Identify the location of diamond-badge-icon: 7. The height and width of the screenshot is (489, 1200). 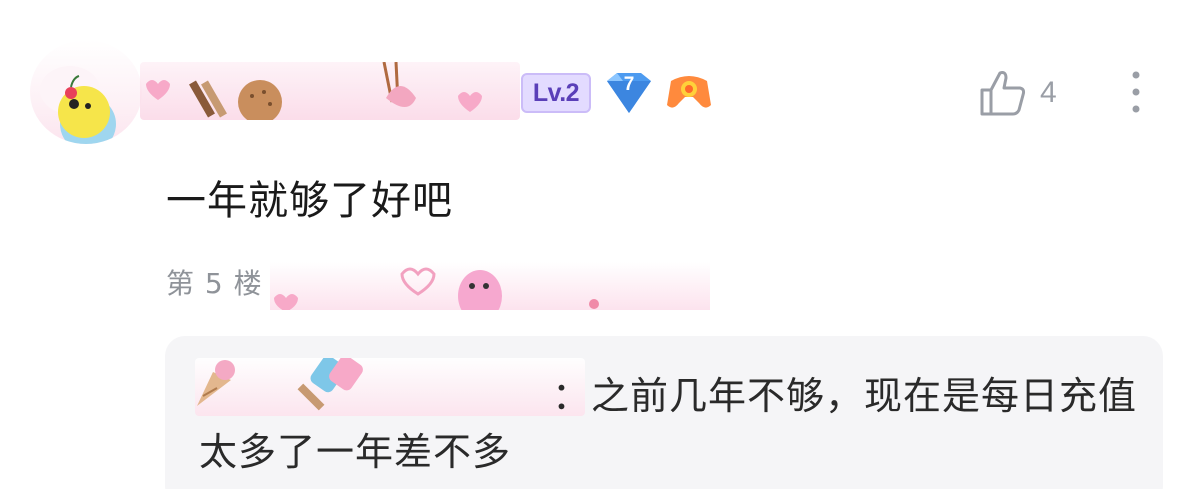
(629, 93).